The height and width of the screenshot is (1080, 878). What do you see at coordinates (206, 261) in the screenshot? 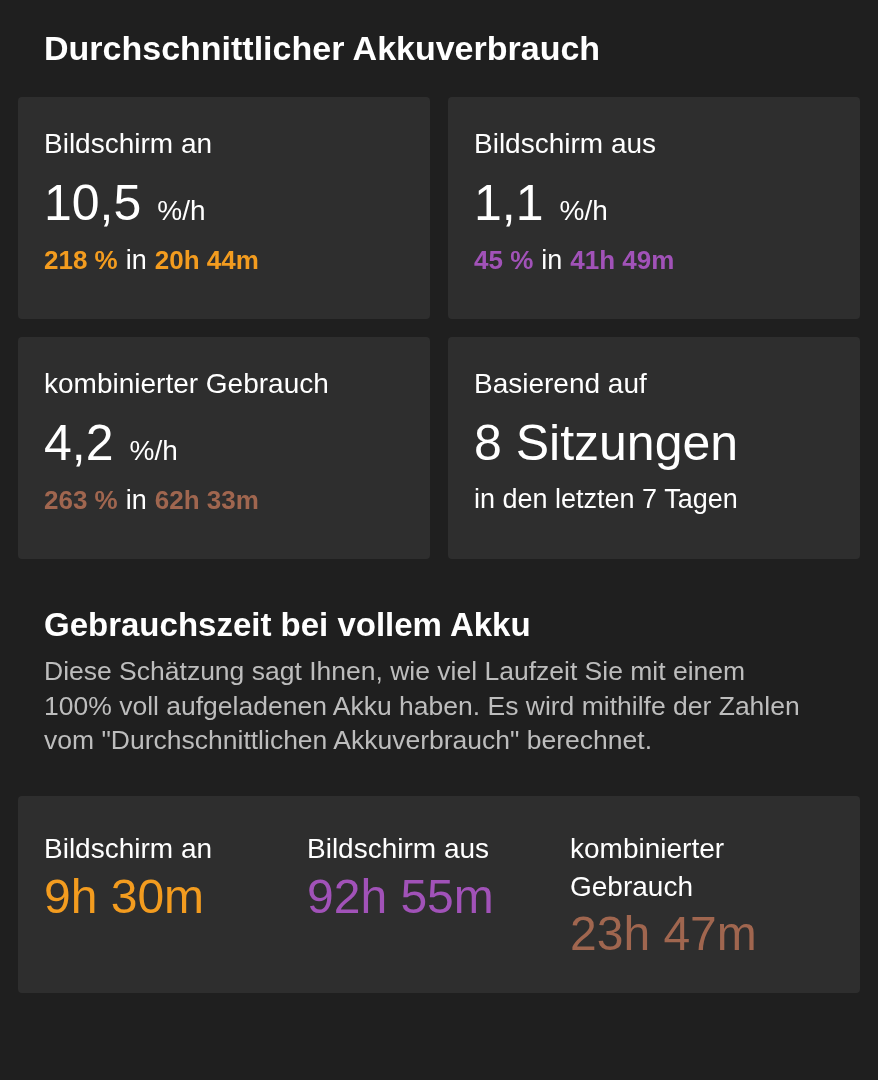
I see `usage-duration: 20h 44m` at bounding box center [206, 261].